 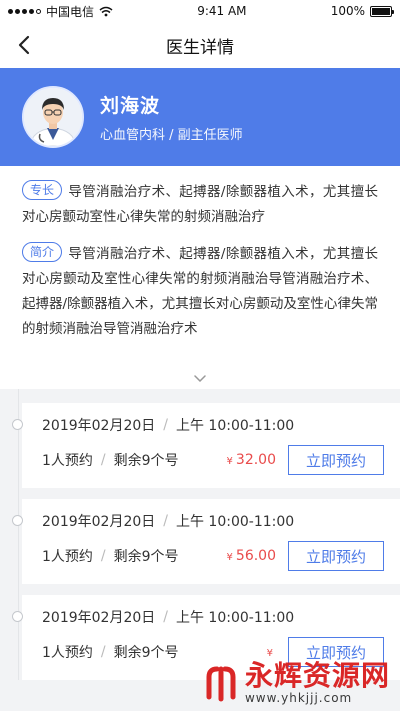 What do you see at coordinates (347, 11) in the screenshot?
I see `battery-percent: 100%` at bounding box center [347, 11].